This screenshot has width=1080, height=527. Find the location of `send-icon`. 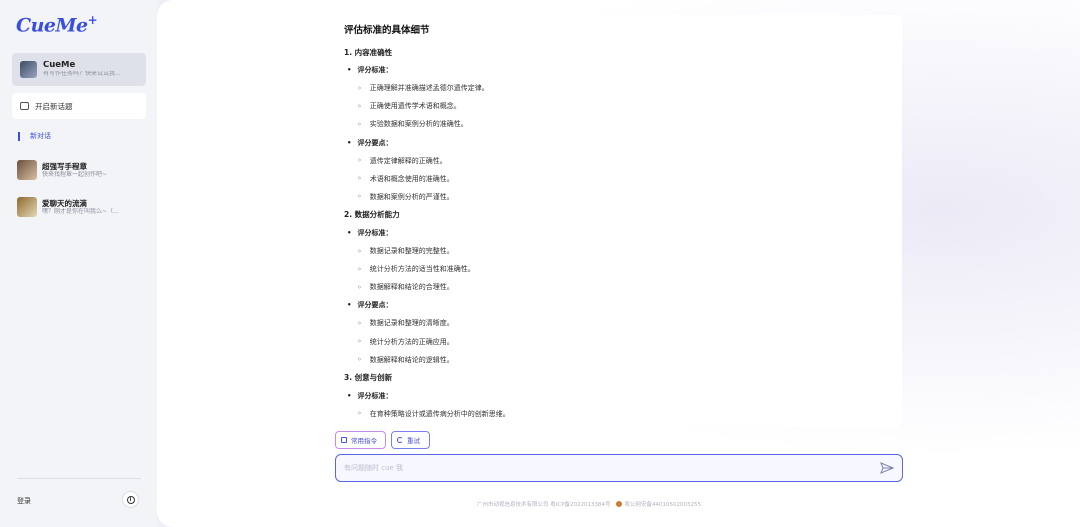

send-icon is located at coordinates (887, 468).